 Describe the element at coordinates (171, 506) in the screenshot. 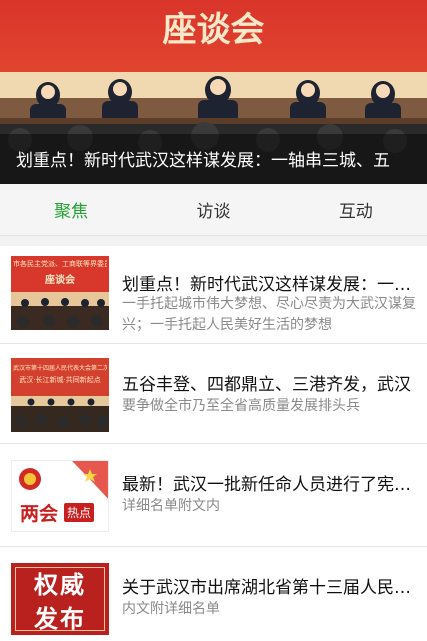

I see `article-summary: 详细名单附文内` at that location.